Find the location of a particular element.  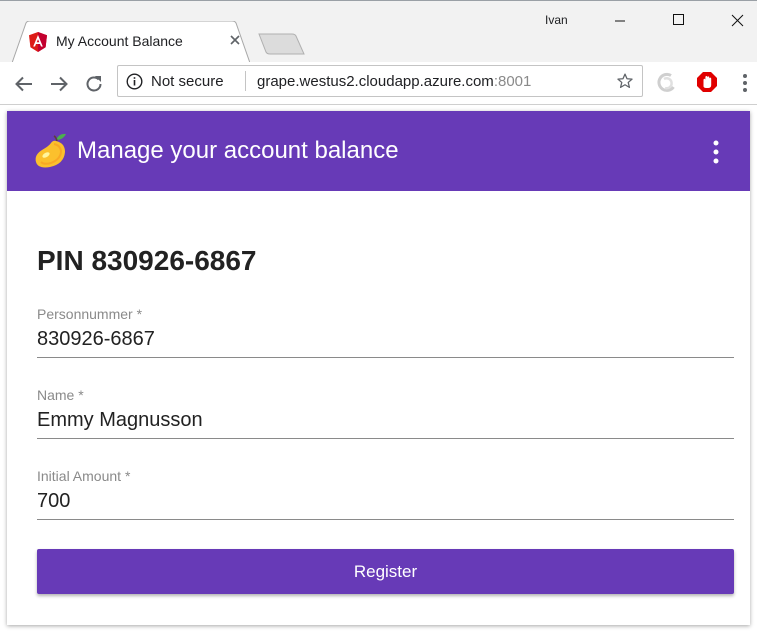

personnummer-field: Personnummer * is located at coordinates (385, 332).